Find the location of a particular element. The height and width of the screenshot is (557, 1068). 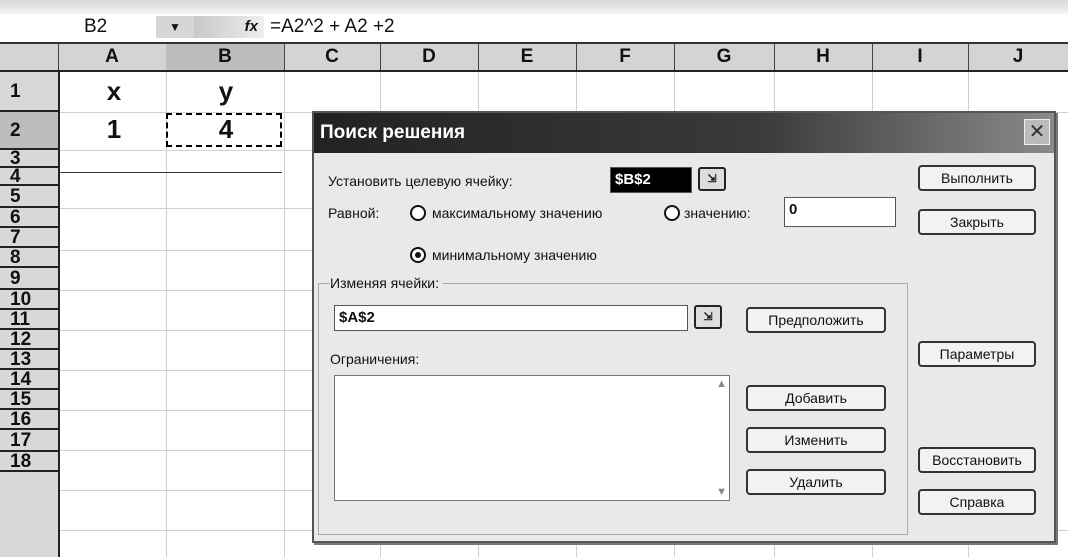

row-header: 12 is located at coordinates (29, 340).